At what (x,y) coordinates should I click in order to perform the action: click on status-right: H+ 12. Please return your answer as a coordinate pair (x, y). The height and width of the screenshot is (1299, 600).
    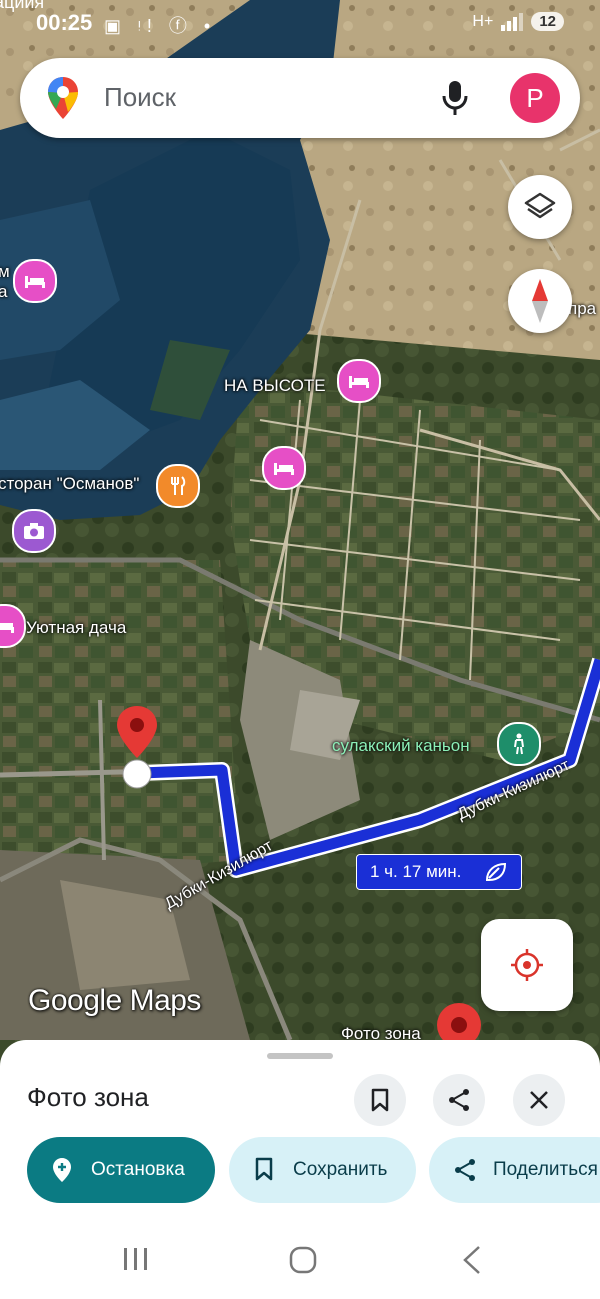
    Looking at the image, I should click on (518, 21).